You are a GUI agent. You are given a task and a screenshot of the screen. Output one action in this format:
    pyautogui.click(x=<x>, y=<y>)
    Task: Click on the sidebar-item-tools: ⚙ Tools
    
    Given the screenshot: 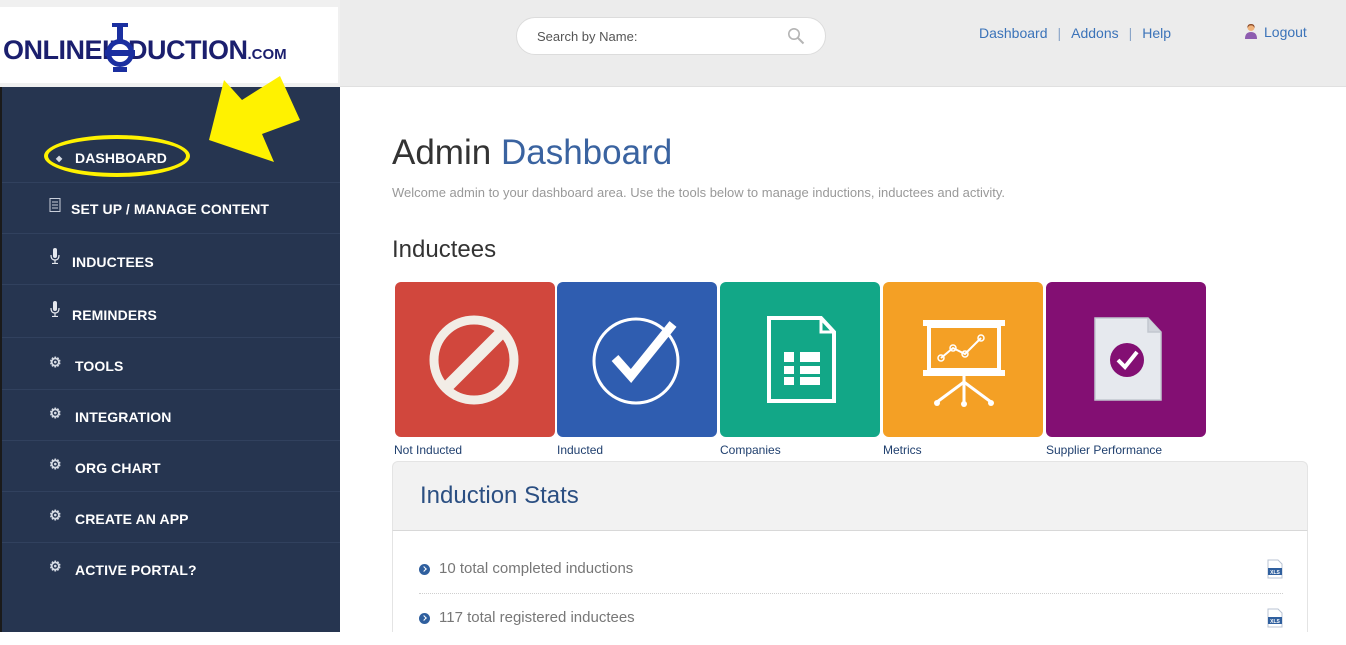 What is the action you would take?
    pyautogui.click(x=171, y=364)
    